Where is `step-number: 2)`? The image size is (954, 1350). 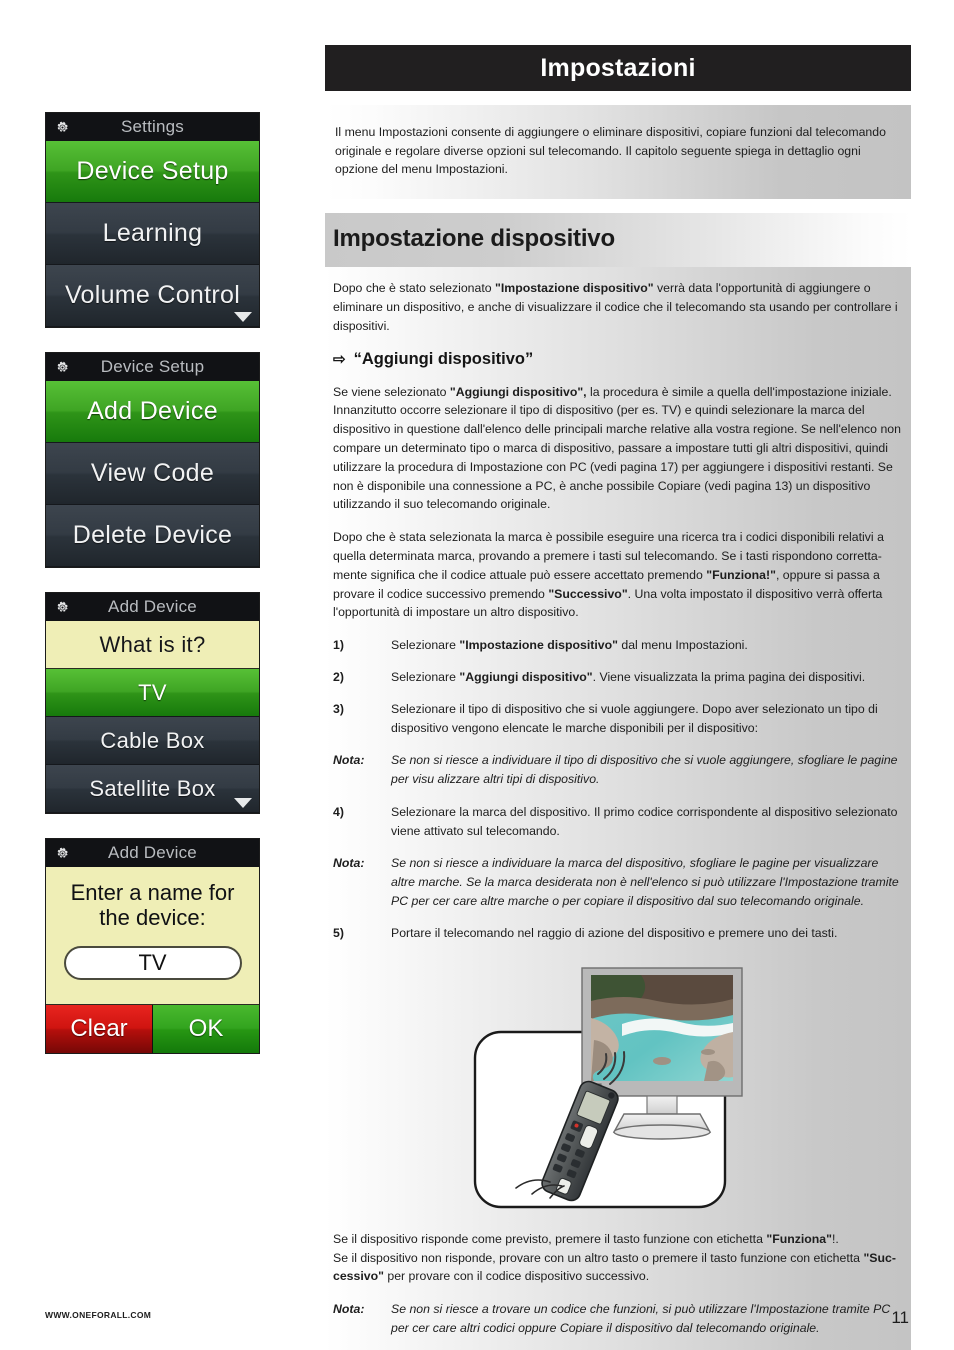
step-number: 2) is located at coordinates (338, 677).